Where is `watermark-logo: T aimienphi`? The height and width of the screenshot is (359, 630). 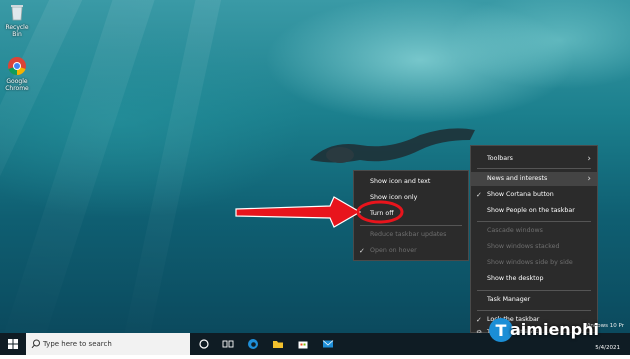 watermark-logo: T aimienphi is located at coordinates (559, 331).